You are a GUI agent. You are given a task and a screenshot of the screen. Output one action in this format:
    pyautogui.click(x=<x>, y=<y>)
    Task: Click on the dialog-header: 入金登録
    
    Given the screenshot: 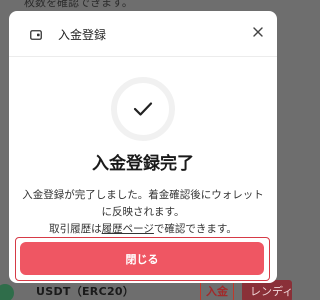 What is the action you would take?
    pyautogui.click(x=143, y=34)
    